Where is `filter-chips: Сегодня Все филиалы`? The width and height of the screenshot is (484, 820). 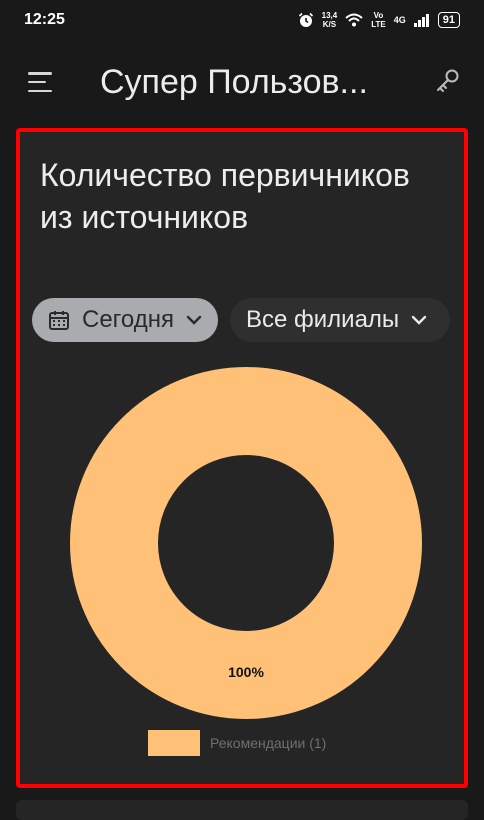 filter-chips: Сегодня Все филиалы is located at coordinates (241, 320).